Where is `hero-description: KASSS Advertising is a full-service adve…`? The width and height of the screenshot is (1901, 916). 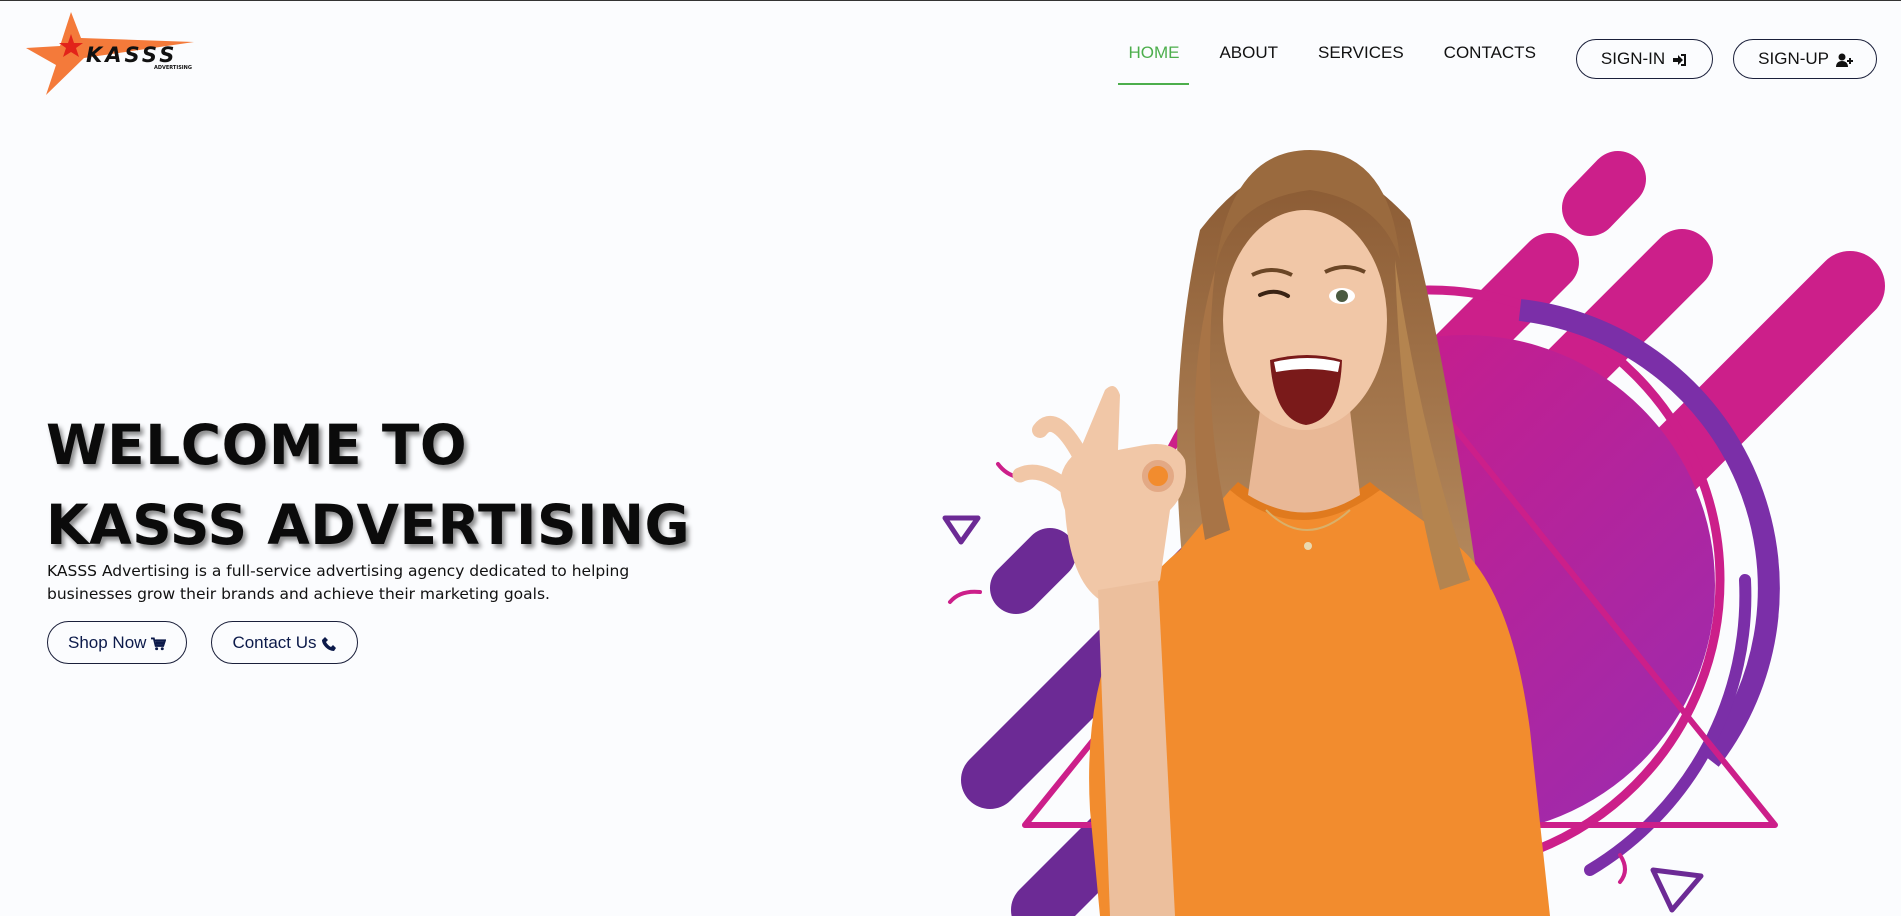
hero-description: KASSS Advertising is a full-service adve… is located at coordinates (338, 582).